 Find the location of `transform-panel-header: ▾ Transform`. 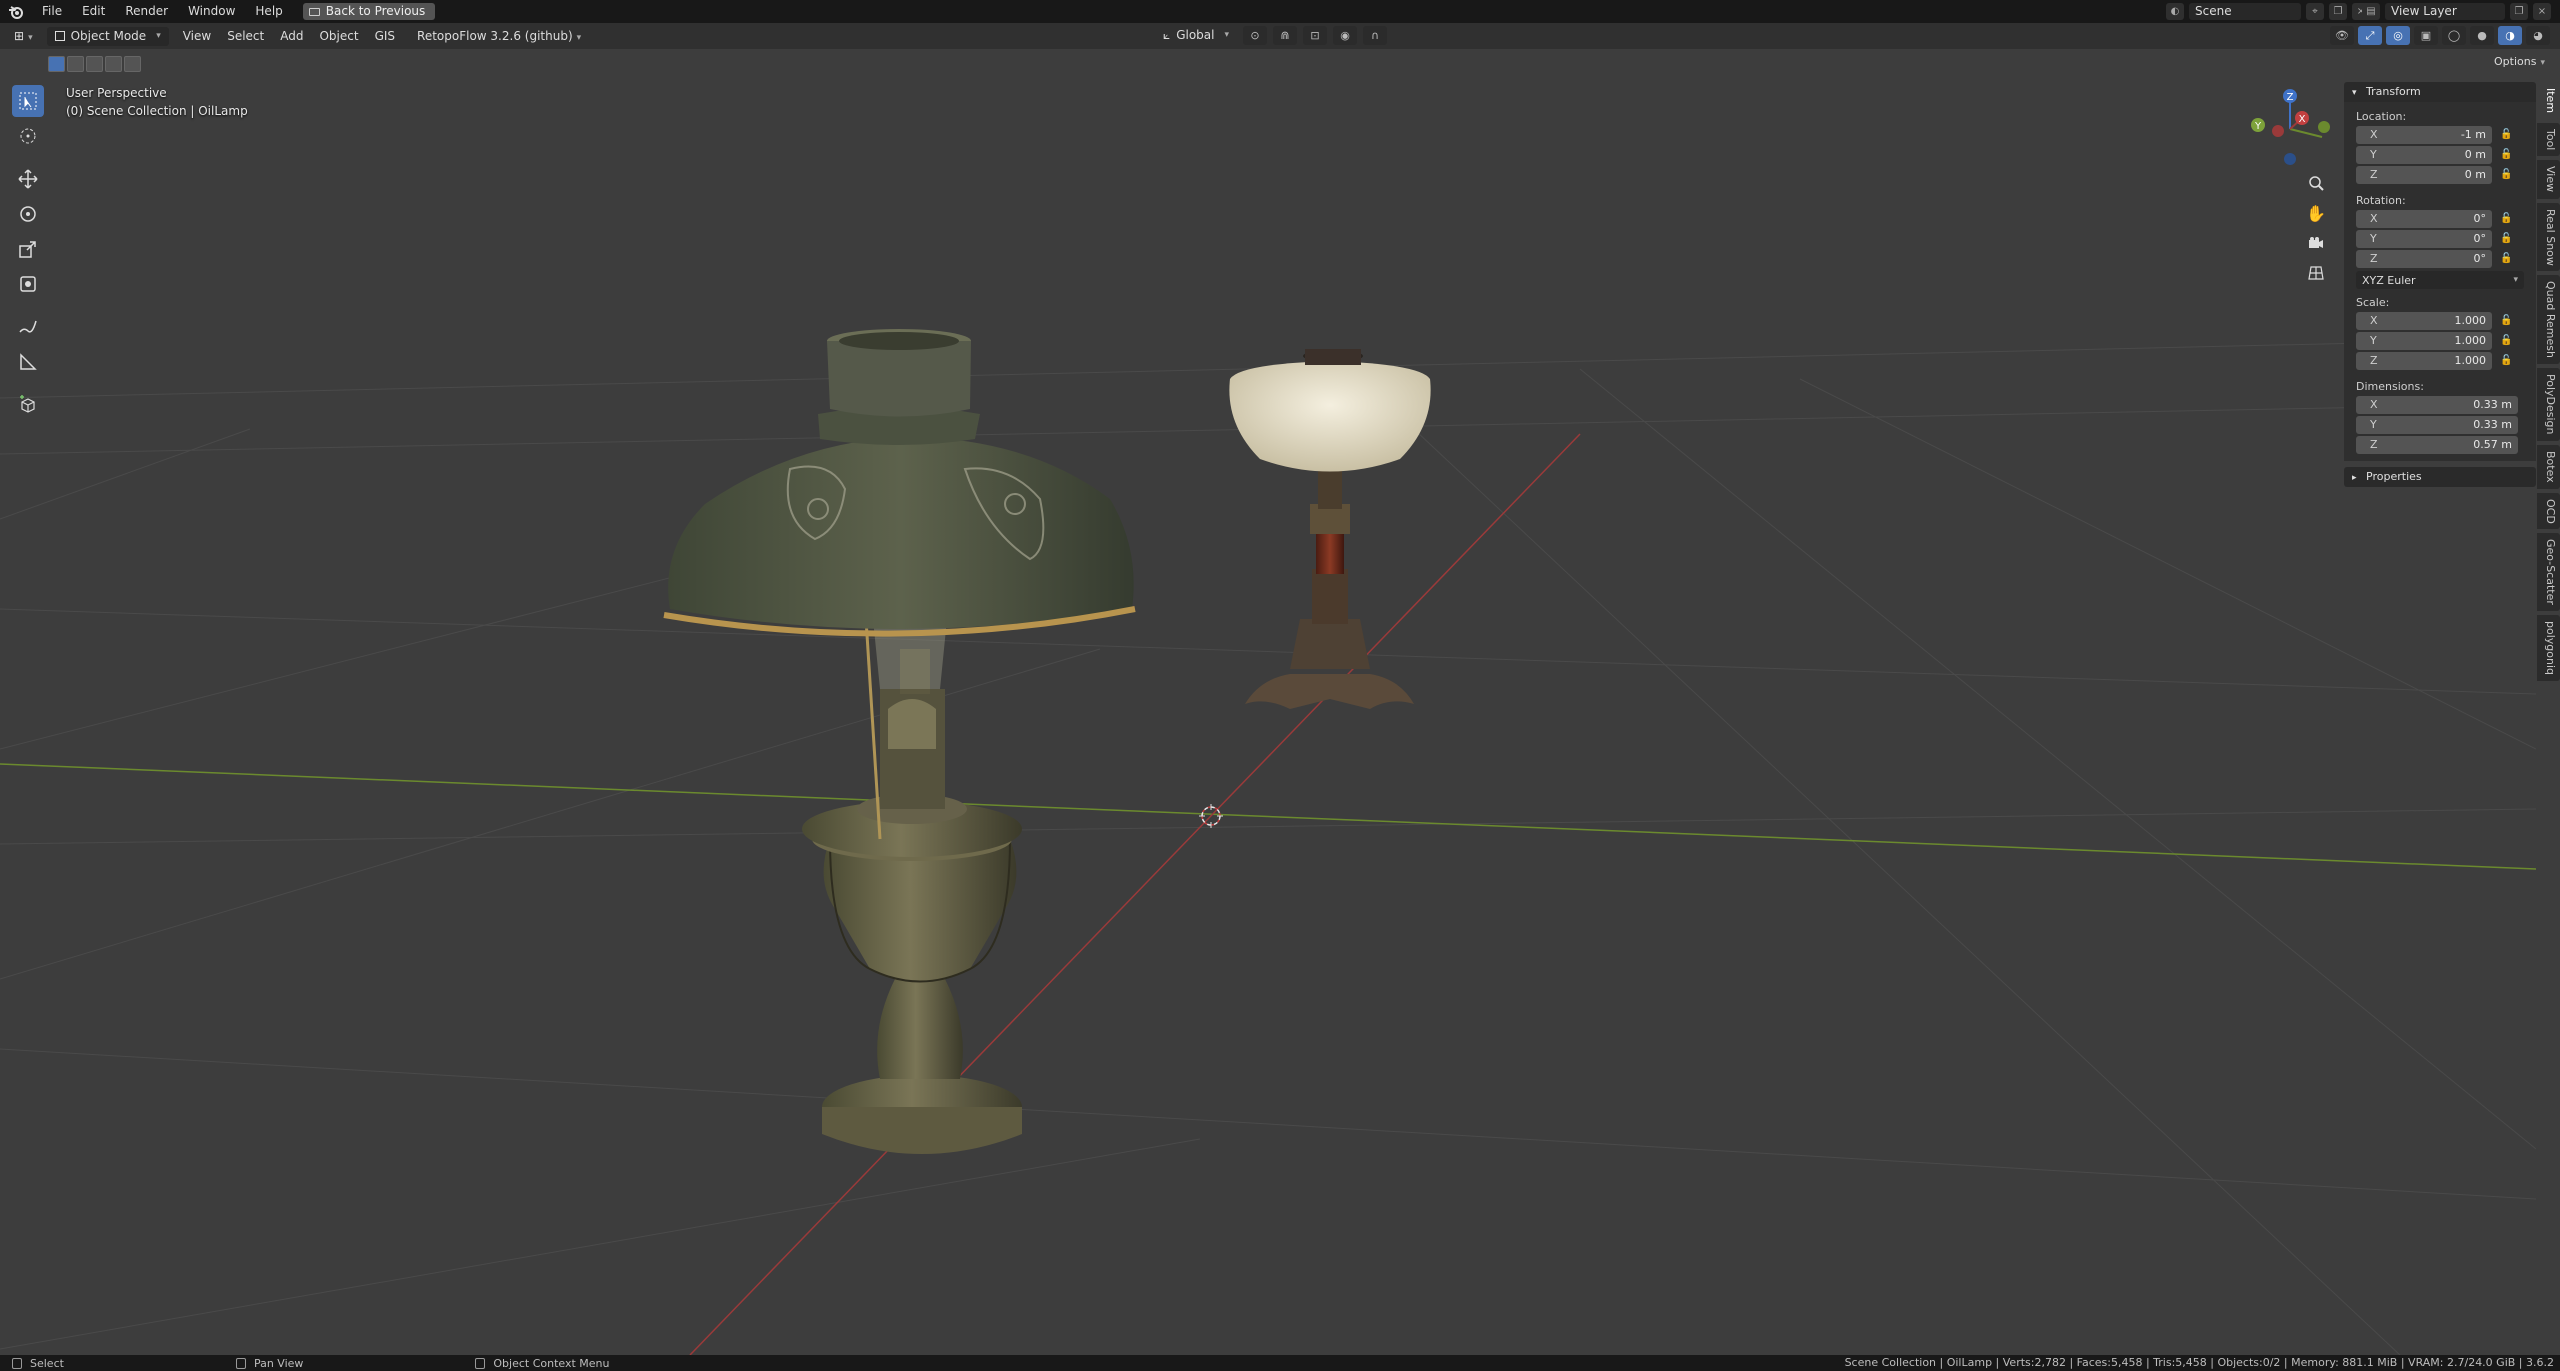

transform-panel-header: ▾ Transform is located at coordinates (2440, 92).